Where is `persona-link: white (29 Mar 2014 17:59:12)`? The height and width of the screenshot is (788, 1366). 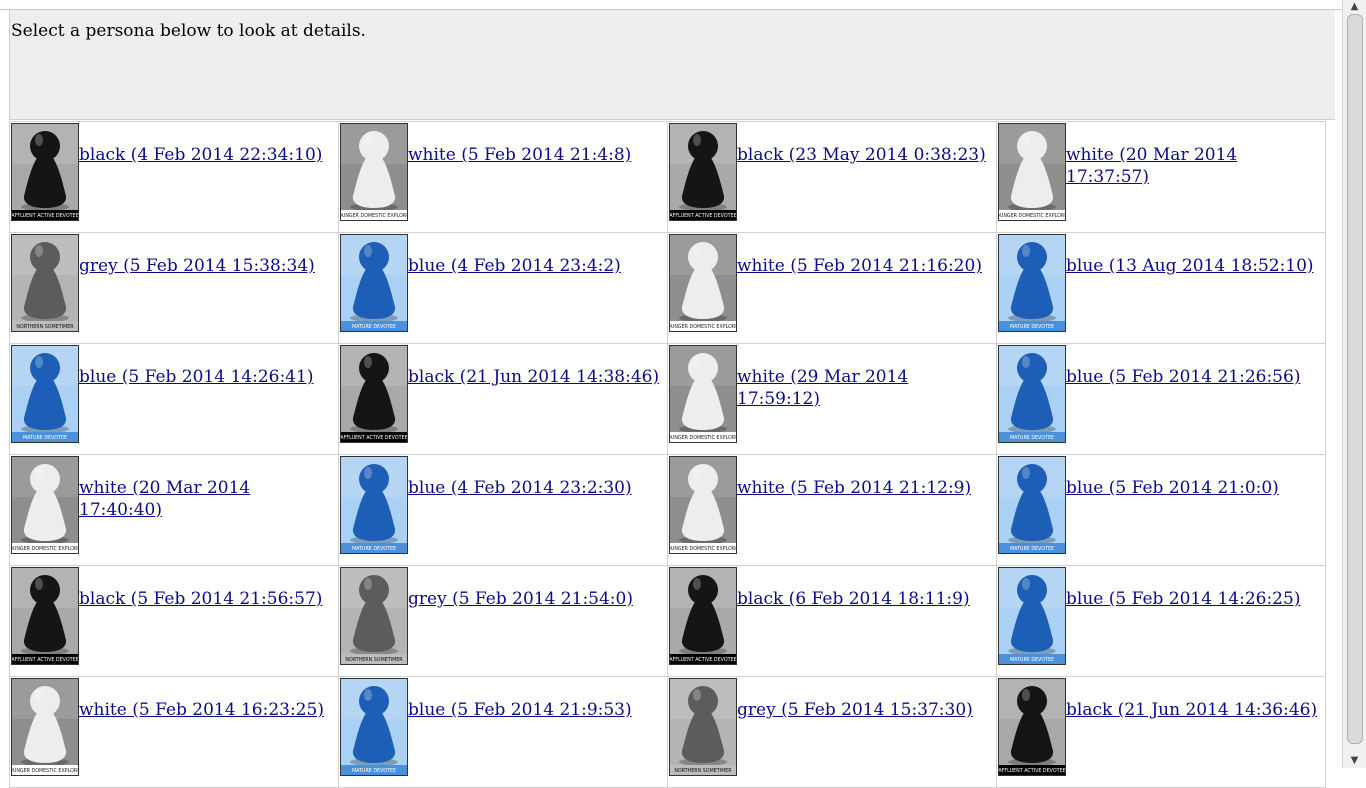 persona-link: white (29 Mar 2014 17:59:12) is located at coordinates (865, 388).